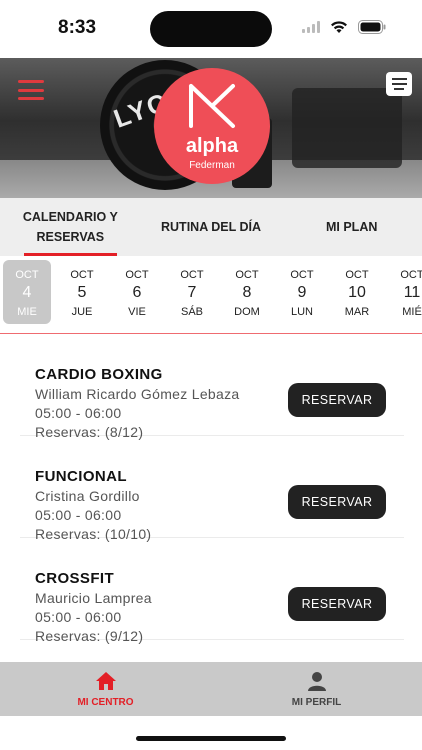 This screenshot has width=422, height=750. What do you see at coordinates (301, 312) in the screenshot?
I see `day-weekday: LUN` at bounding box center [301, 312].